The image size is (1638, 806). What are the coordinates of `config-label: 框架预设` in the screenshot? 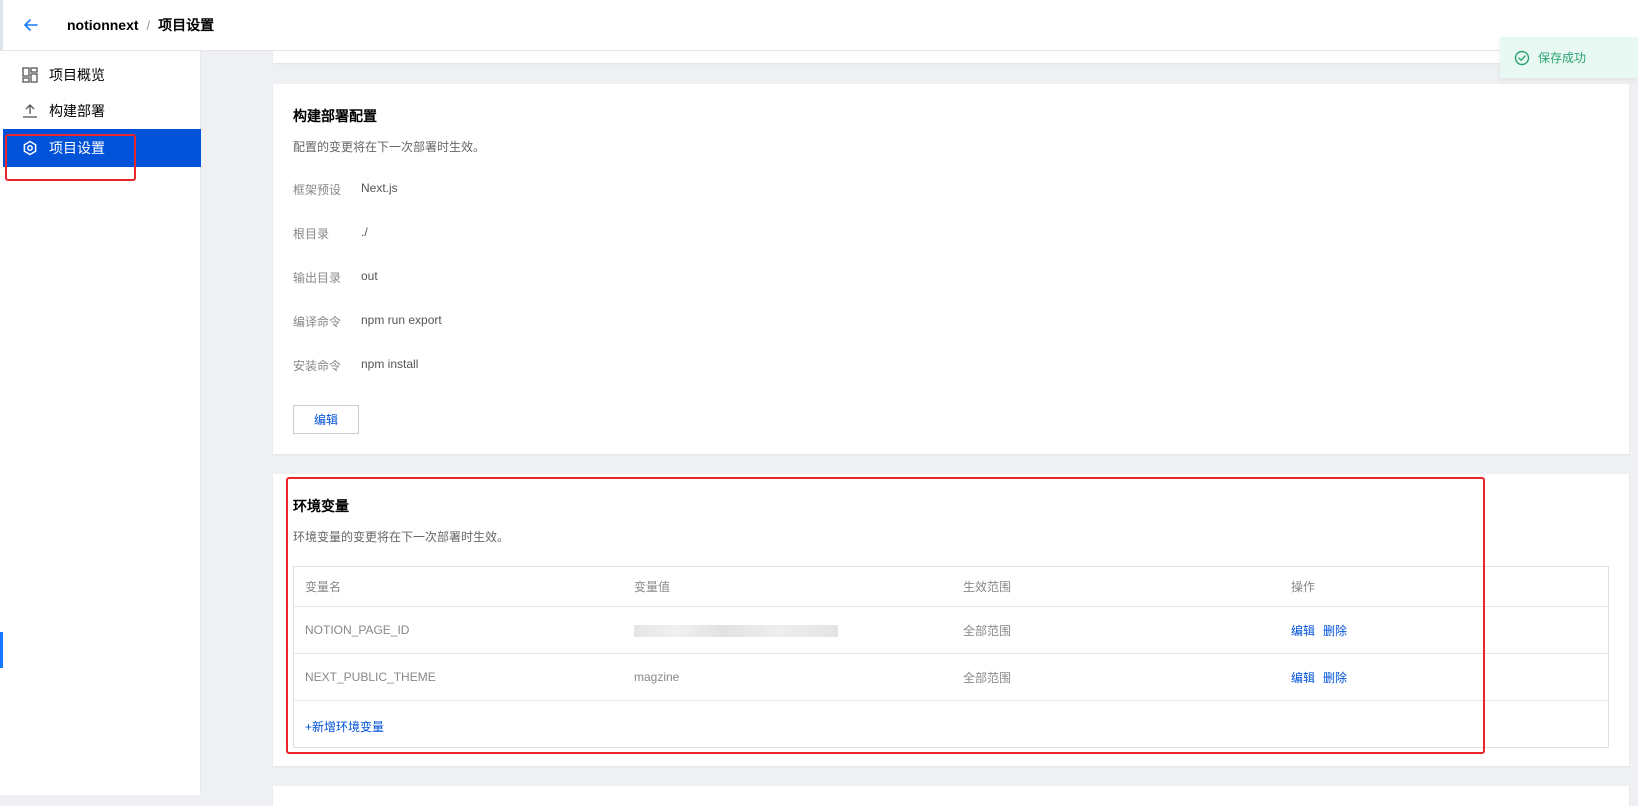 It's located at (317, 190).